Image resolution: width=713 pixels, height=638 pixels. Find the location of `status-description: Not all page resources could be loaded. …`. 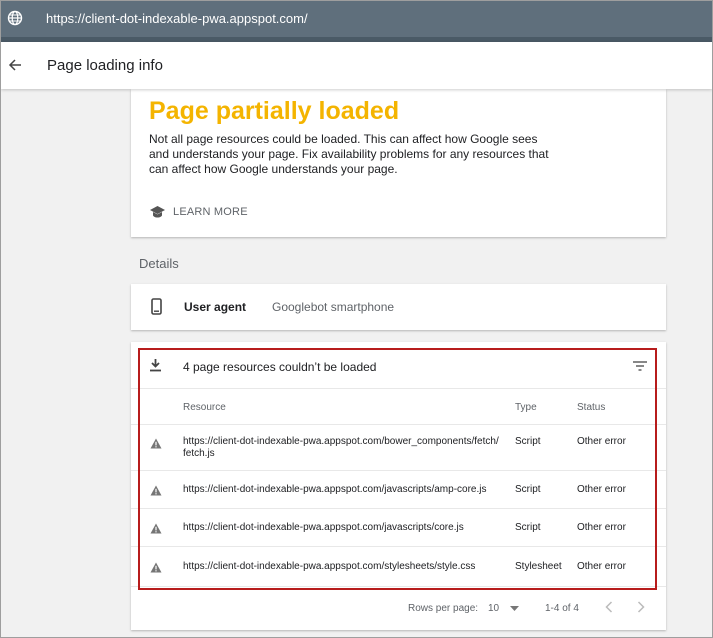

status-description: Not all page resources could be loaded. … is located at coordinates (349, 154).